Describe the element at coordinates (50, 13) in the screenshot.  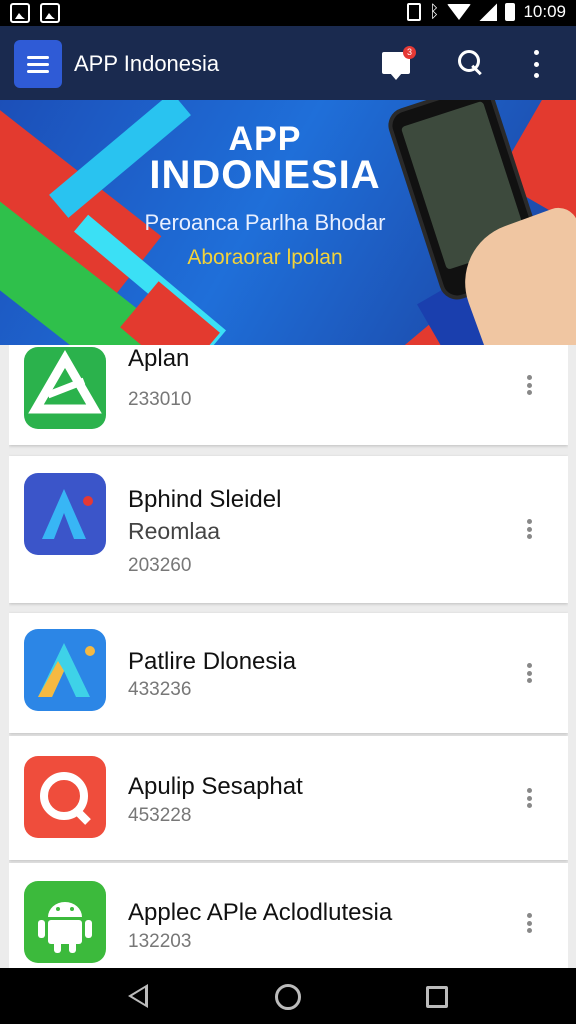
I see `gallery-icon` at that location.